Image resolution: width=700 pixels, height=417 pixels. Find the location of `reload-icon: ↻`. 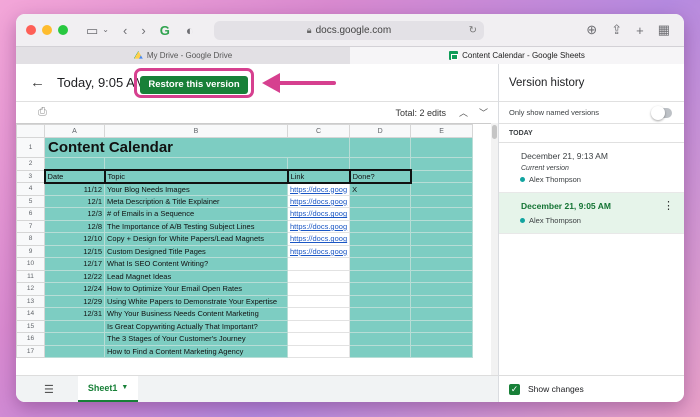

reload-icon: ↻ is located at coordinates (473, 30).